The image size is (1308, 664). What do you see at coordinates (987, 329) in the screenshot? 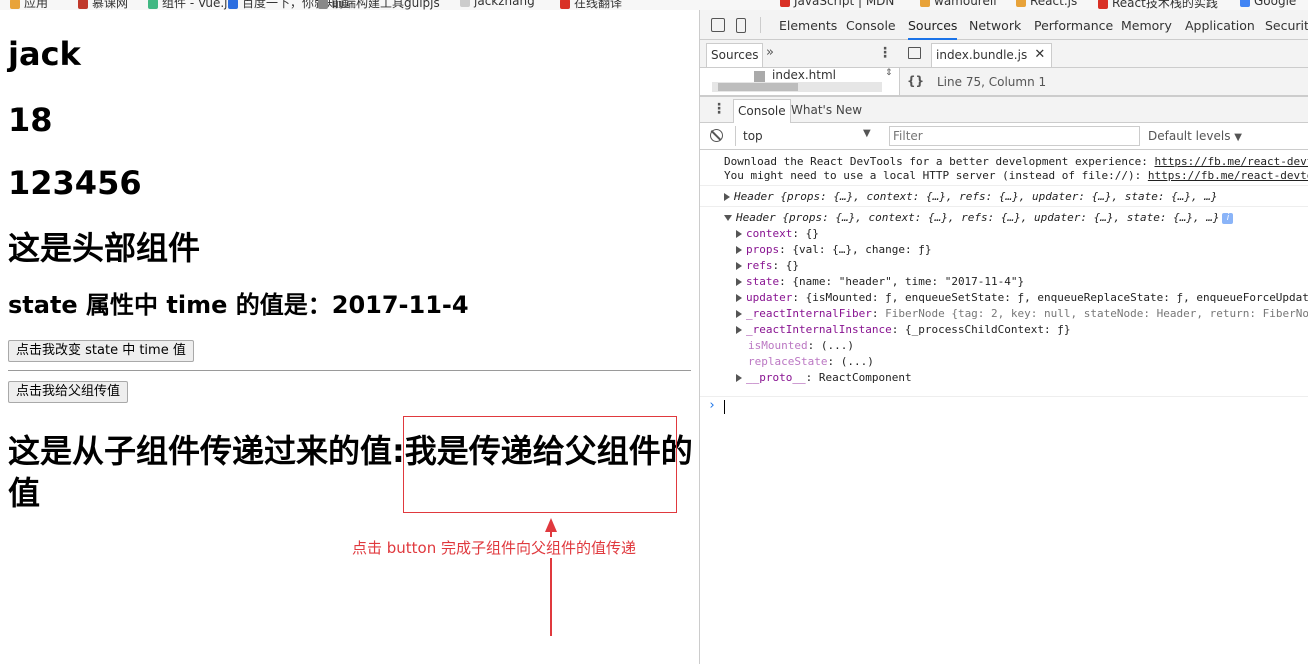
I see `property-value: {_processChildContext: ƒ}` at bounding box center [987, 329].